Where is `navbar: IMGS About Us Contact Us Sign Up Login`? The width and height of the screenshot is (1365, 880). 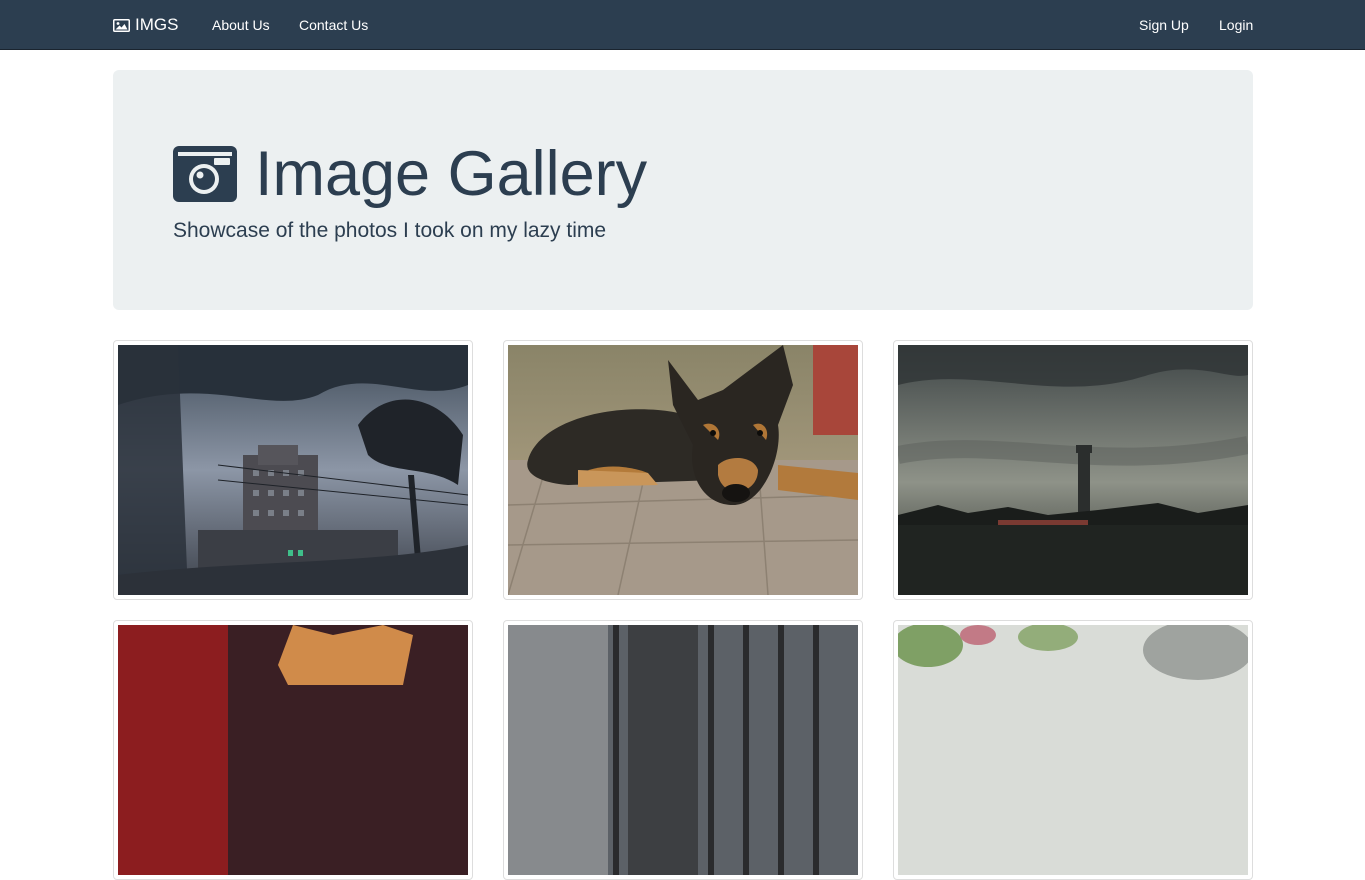 navbar: IMGS About Us Contact Us Sign Up Login is located at coordinates (682, 25).